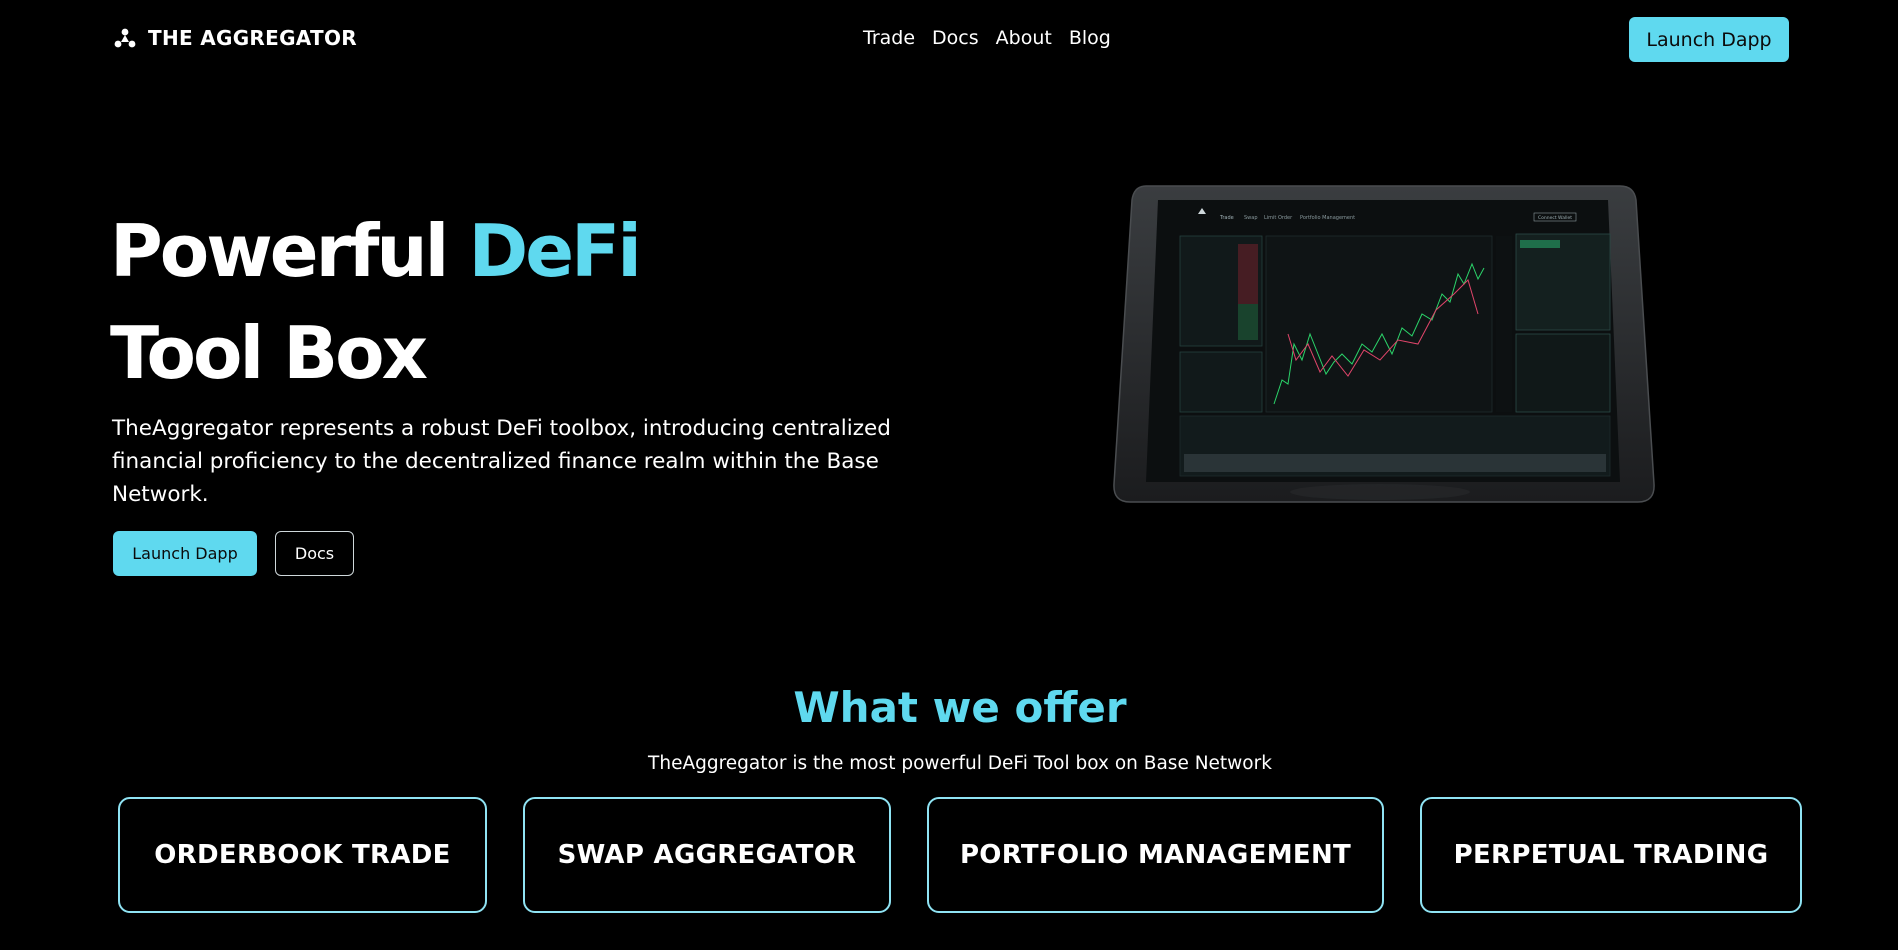 This screenshot has width=1898, height=950. What do you see at coordinates (185, 553) in the screenshot?
I see `hero-launch-dapp-button: Launch Dapp` at bounding box center [185, 553].